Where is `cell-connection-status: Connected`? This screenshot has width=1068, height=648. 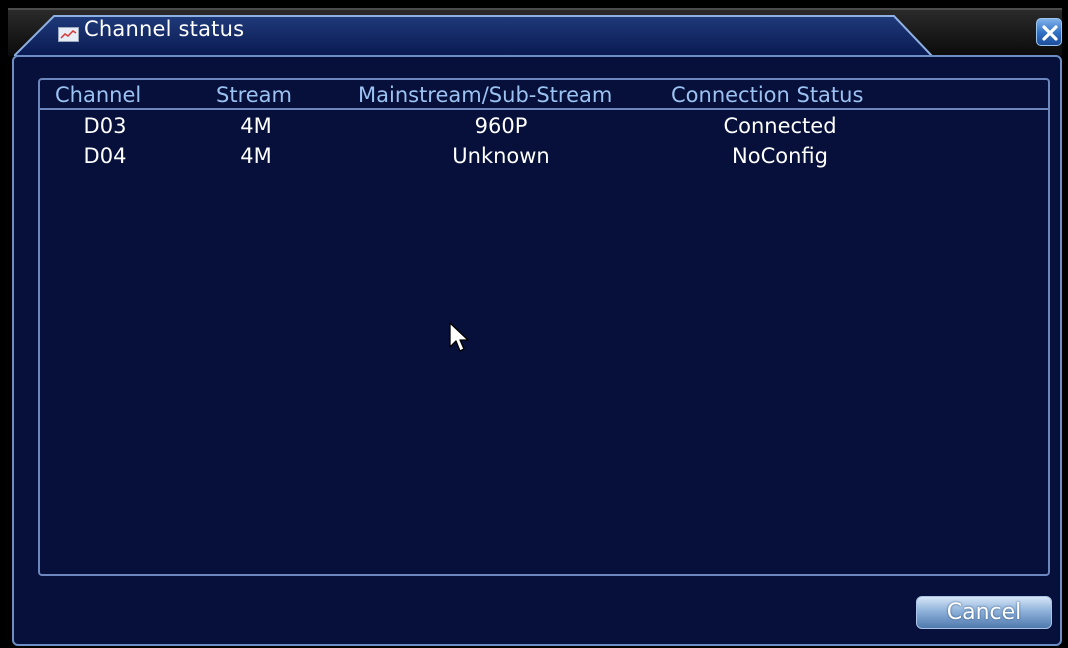
cell-connection-status: Connected is located at coordinates (780, 126).